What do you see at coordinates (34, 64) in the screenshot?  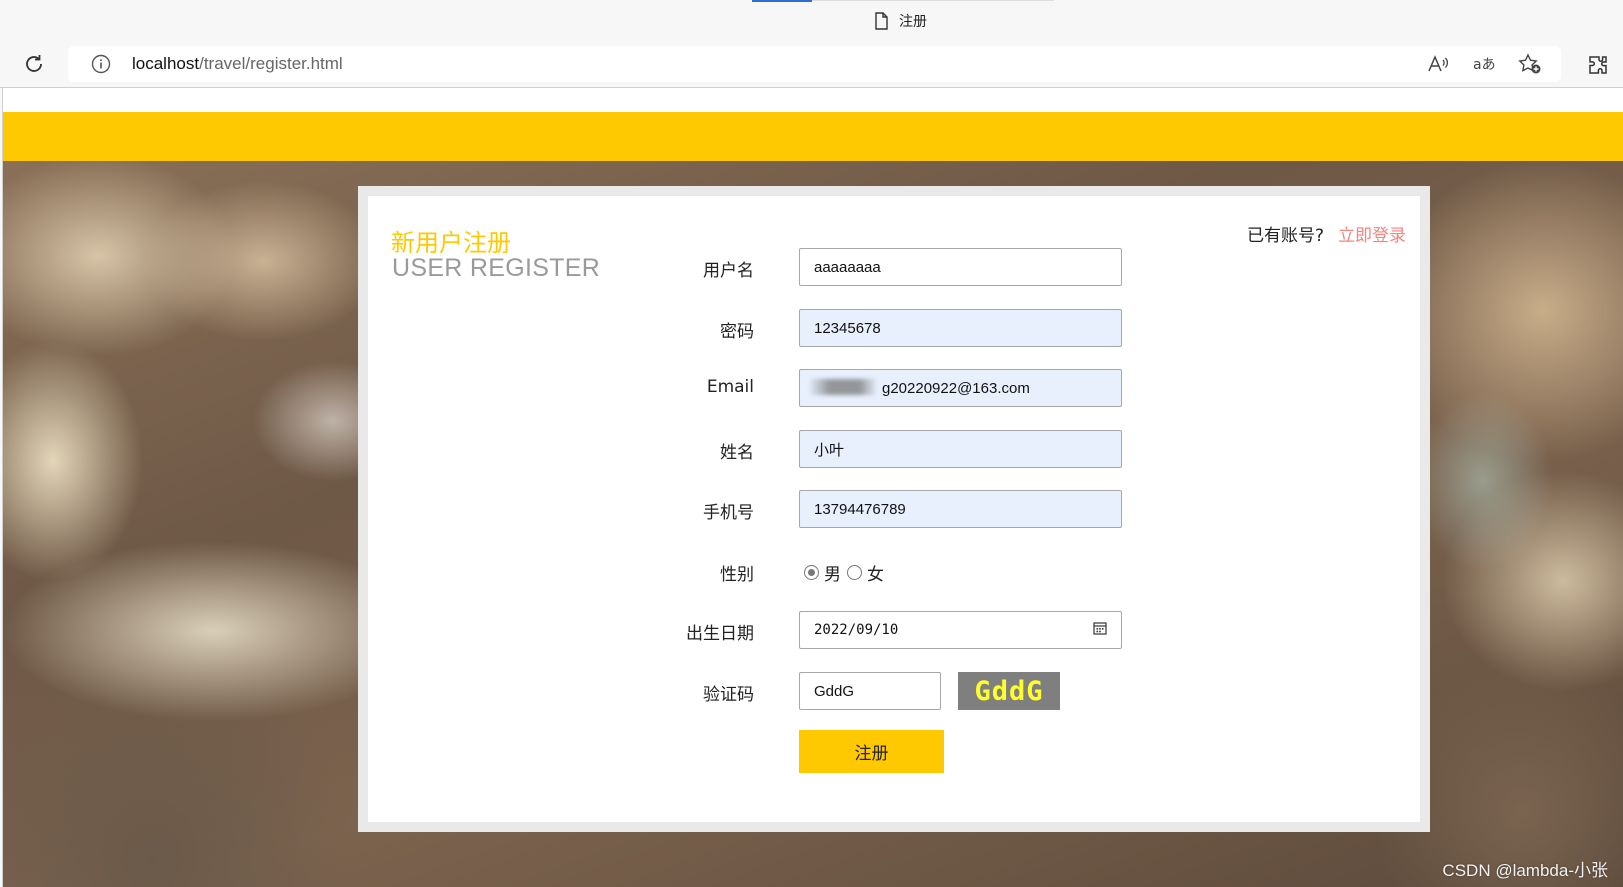 I see `reload-icon` at bounding box center [34, 64].